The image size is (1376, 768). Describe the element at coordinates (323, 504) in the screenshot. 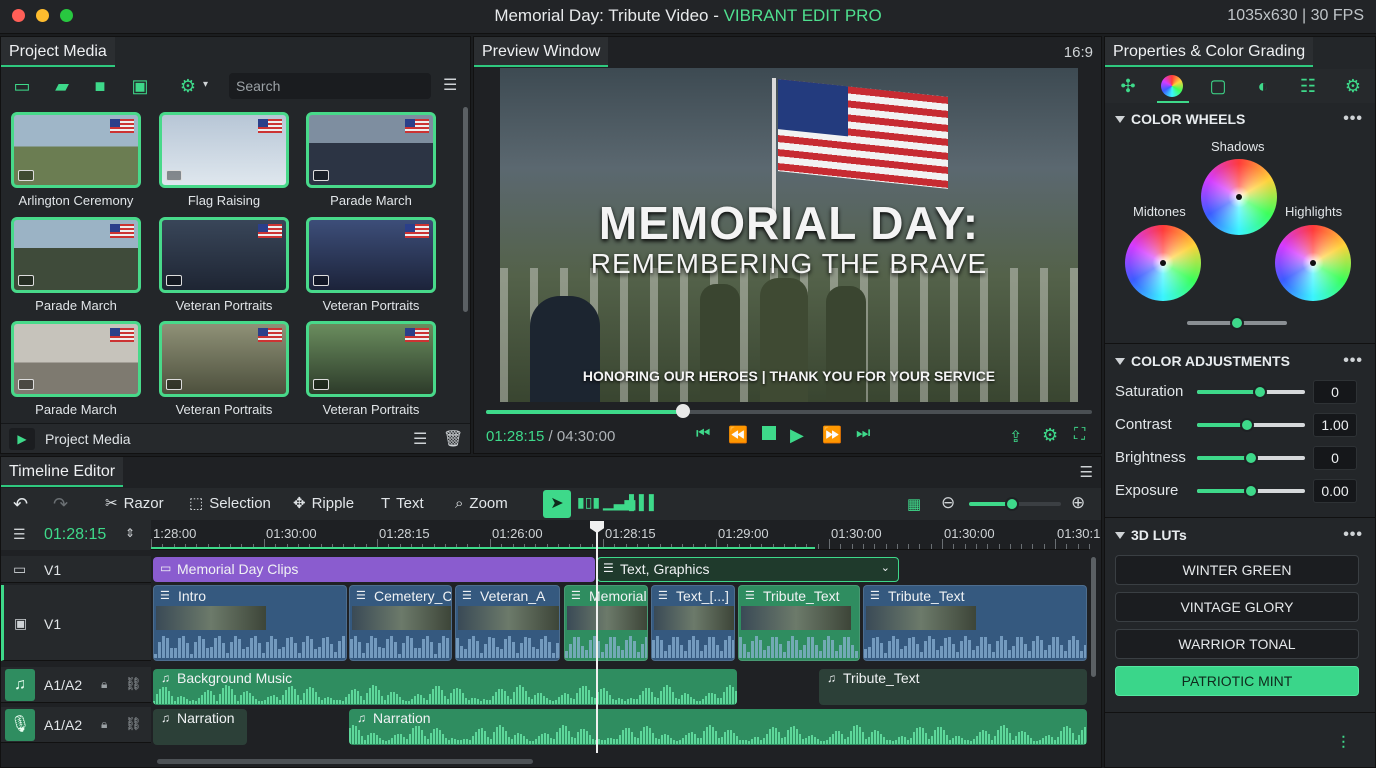

I see `ripple-tool: ✥ Ripple` at that location.